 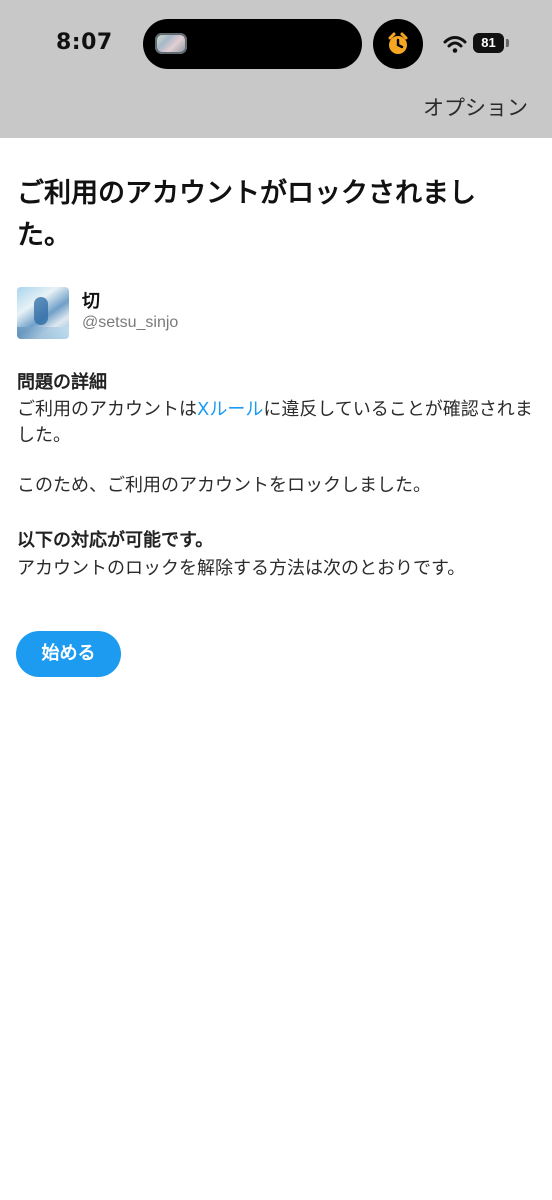 I want to click on lock-notice: このため、ご利用のアカウントをロックしました。, so click(x=224, y=485).